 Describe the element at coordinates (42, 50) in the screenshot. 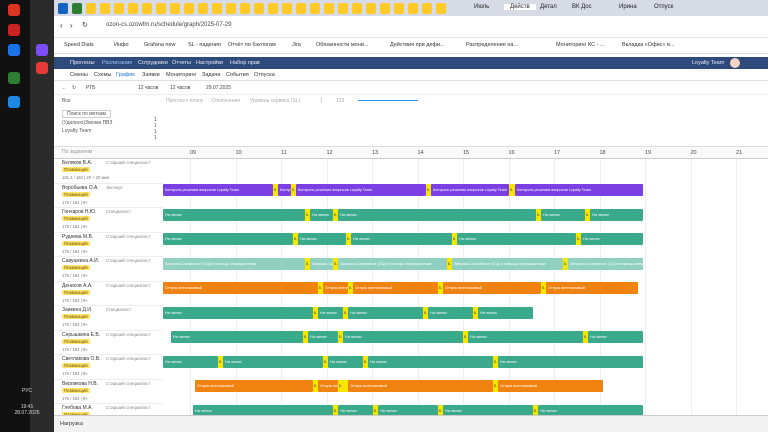

I see `workspace-icon` at that location.